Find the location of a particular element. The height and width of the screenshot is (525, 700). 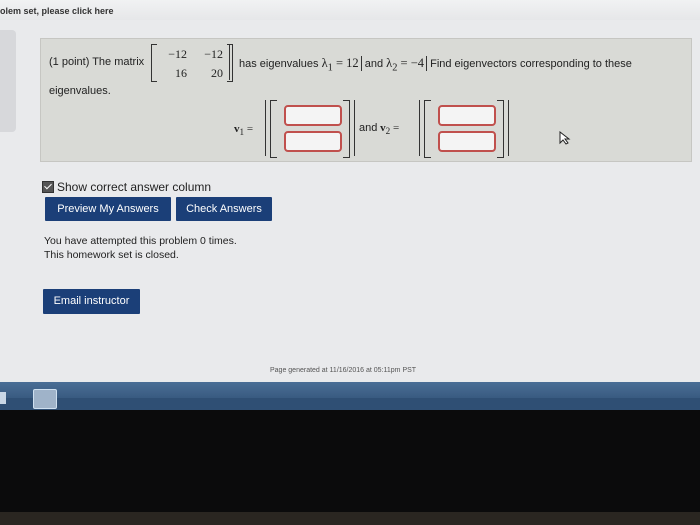

v1-label: v1 = is located at coordinates (244, 130).